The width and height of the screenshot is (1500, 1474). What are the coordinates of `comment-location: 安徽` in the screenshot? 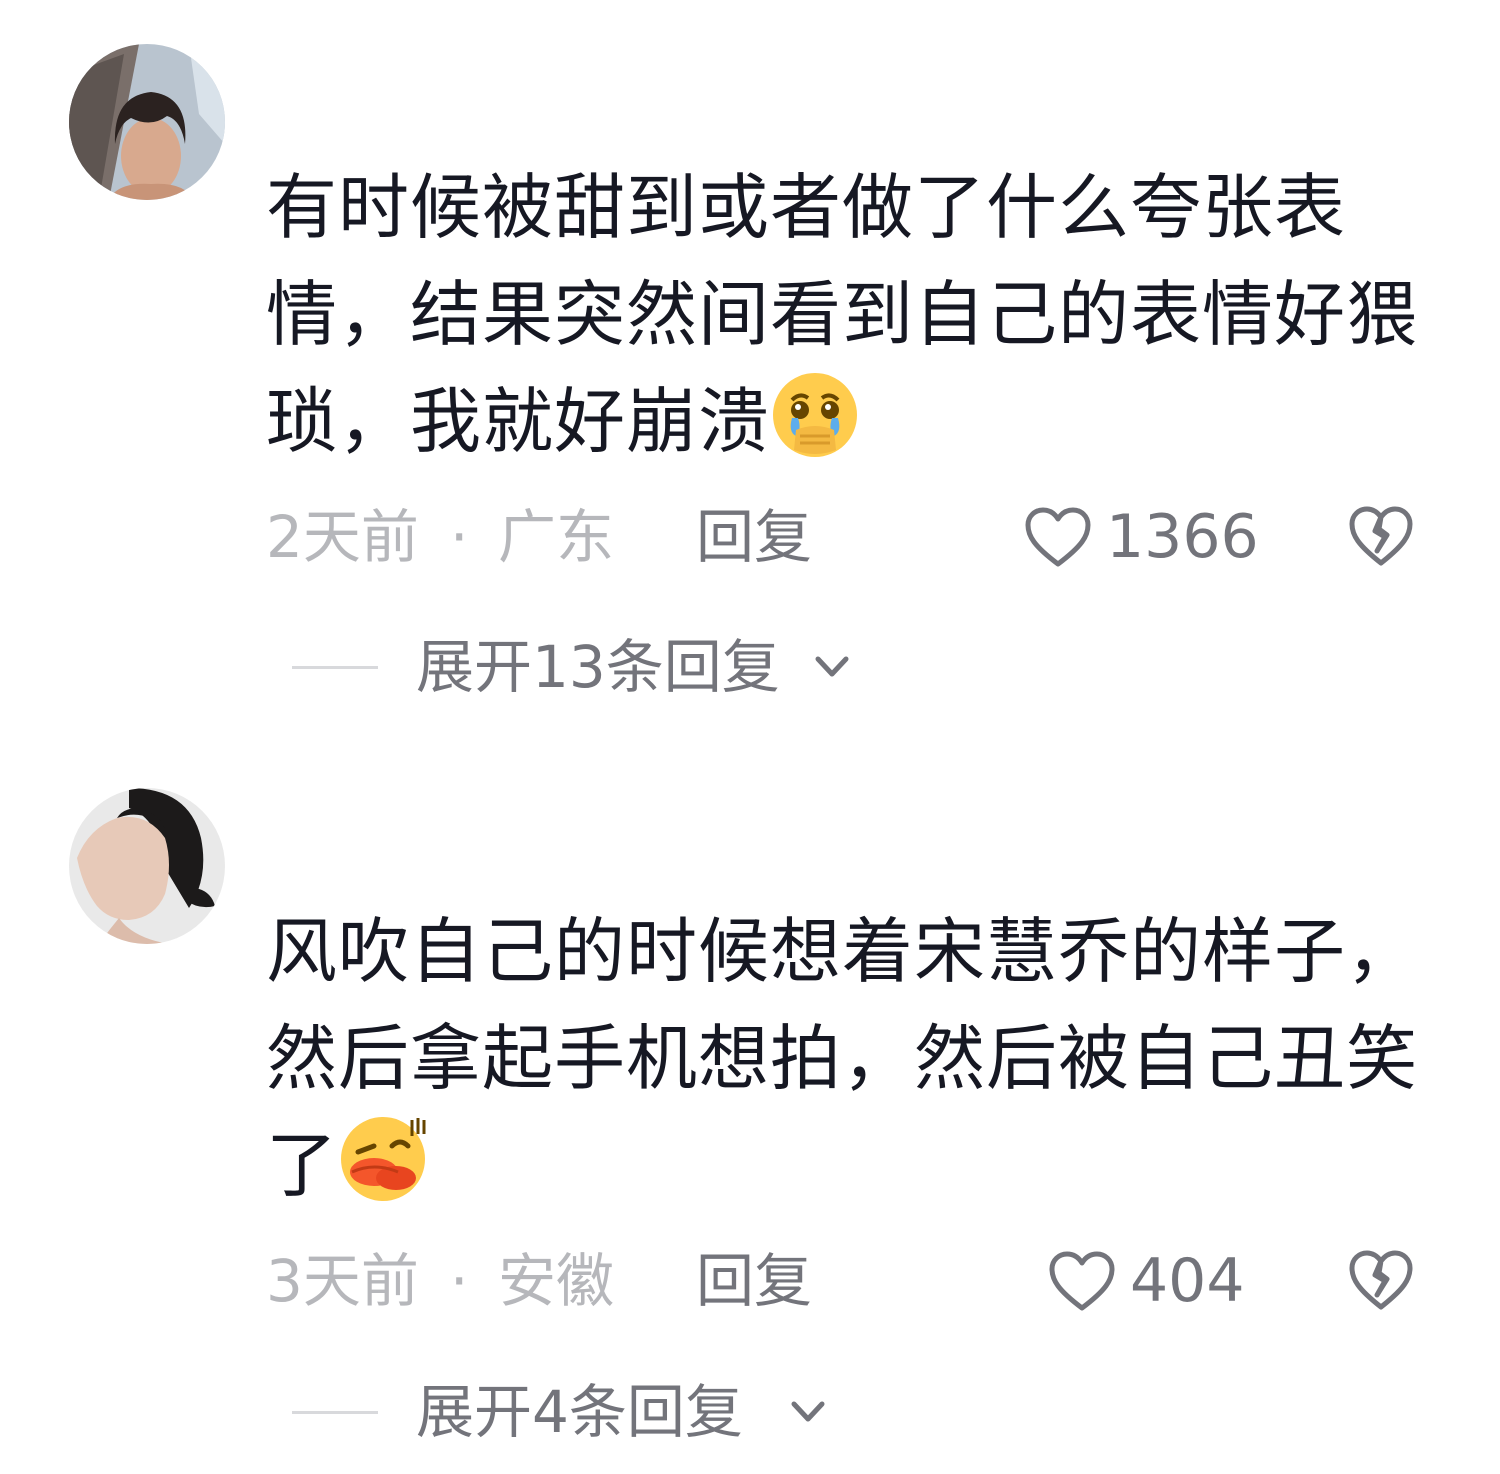 It's located at (556, 1281).